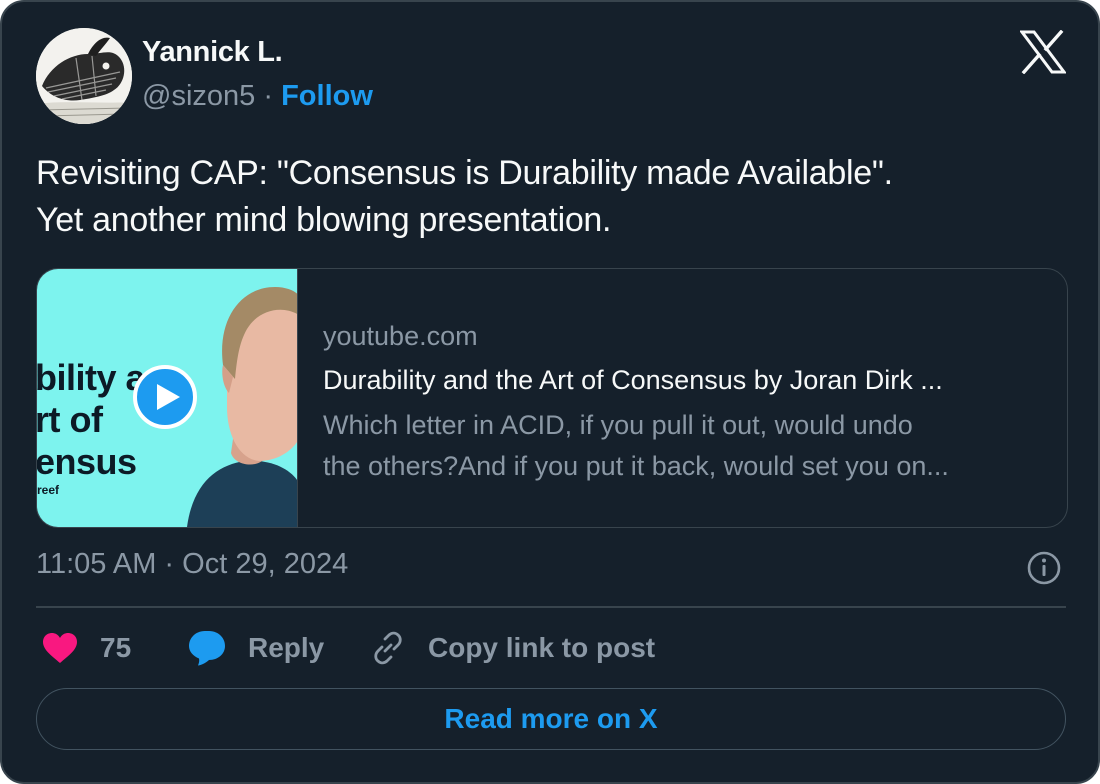 The height and width of the screenshot is (784, 1100). I want to click on author-name: Yannick L., so click(212, 52).